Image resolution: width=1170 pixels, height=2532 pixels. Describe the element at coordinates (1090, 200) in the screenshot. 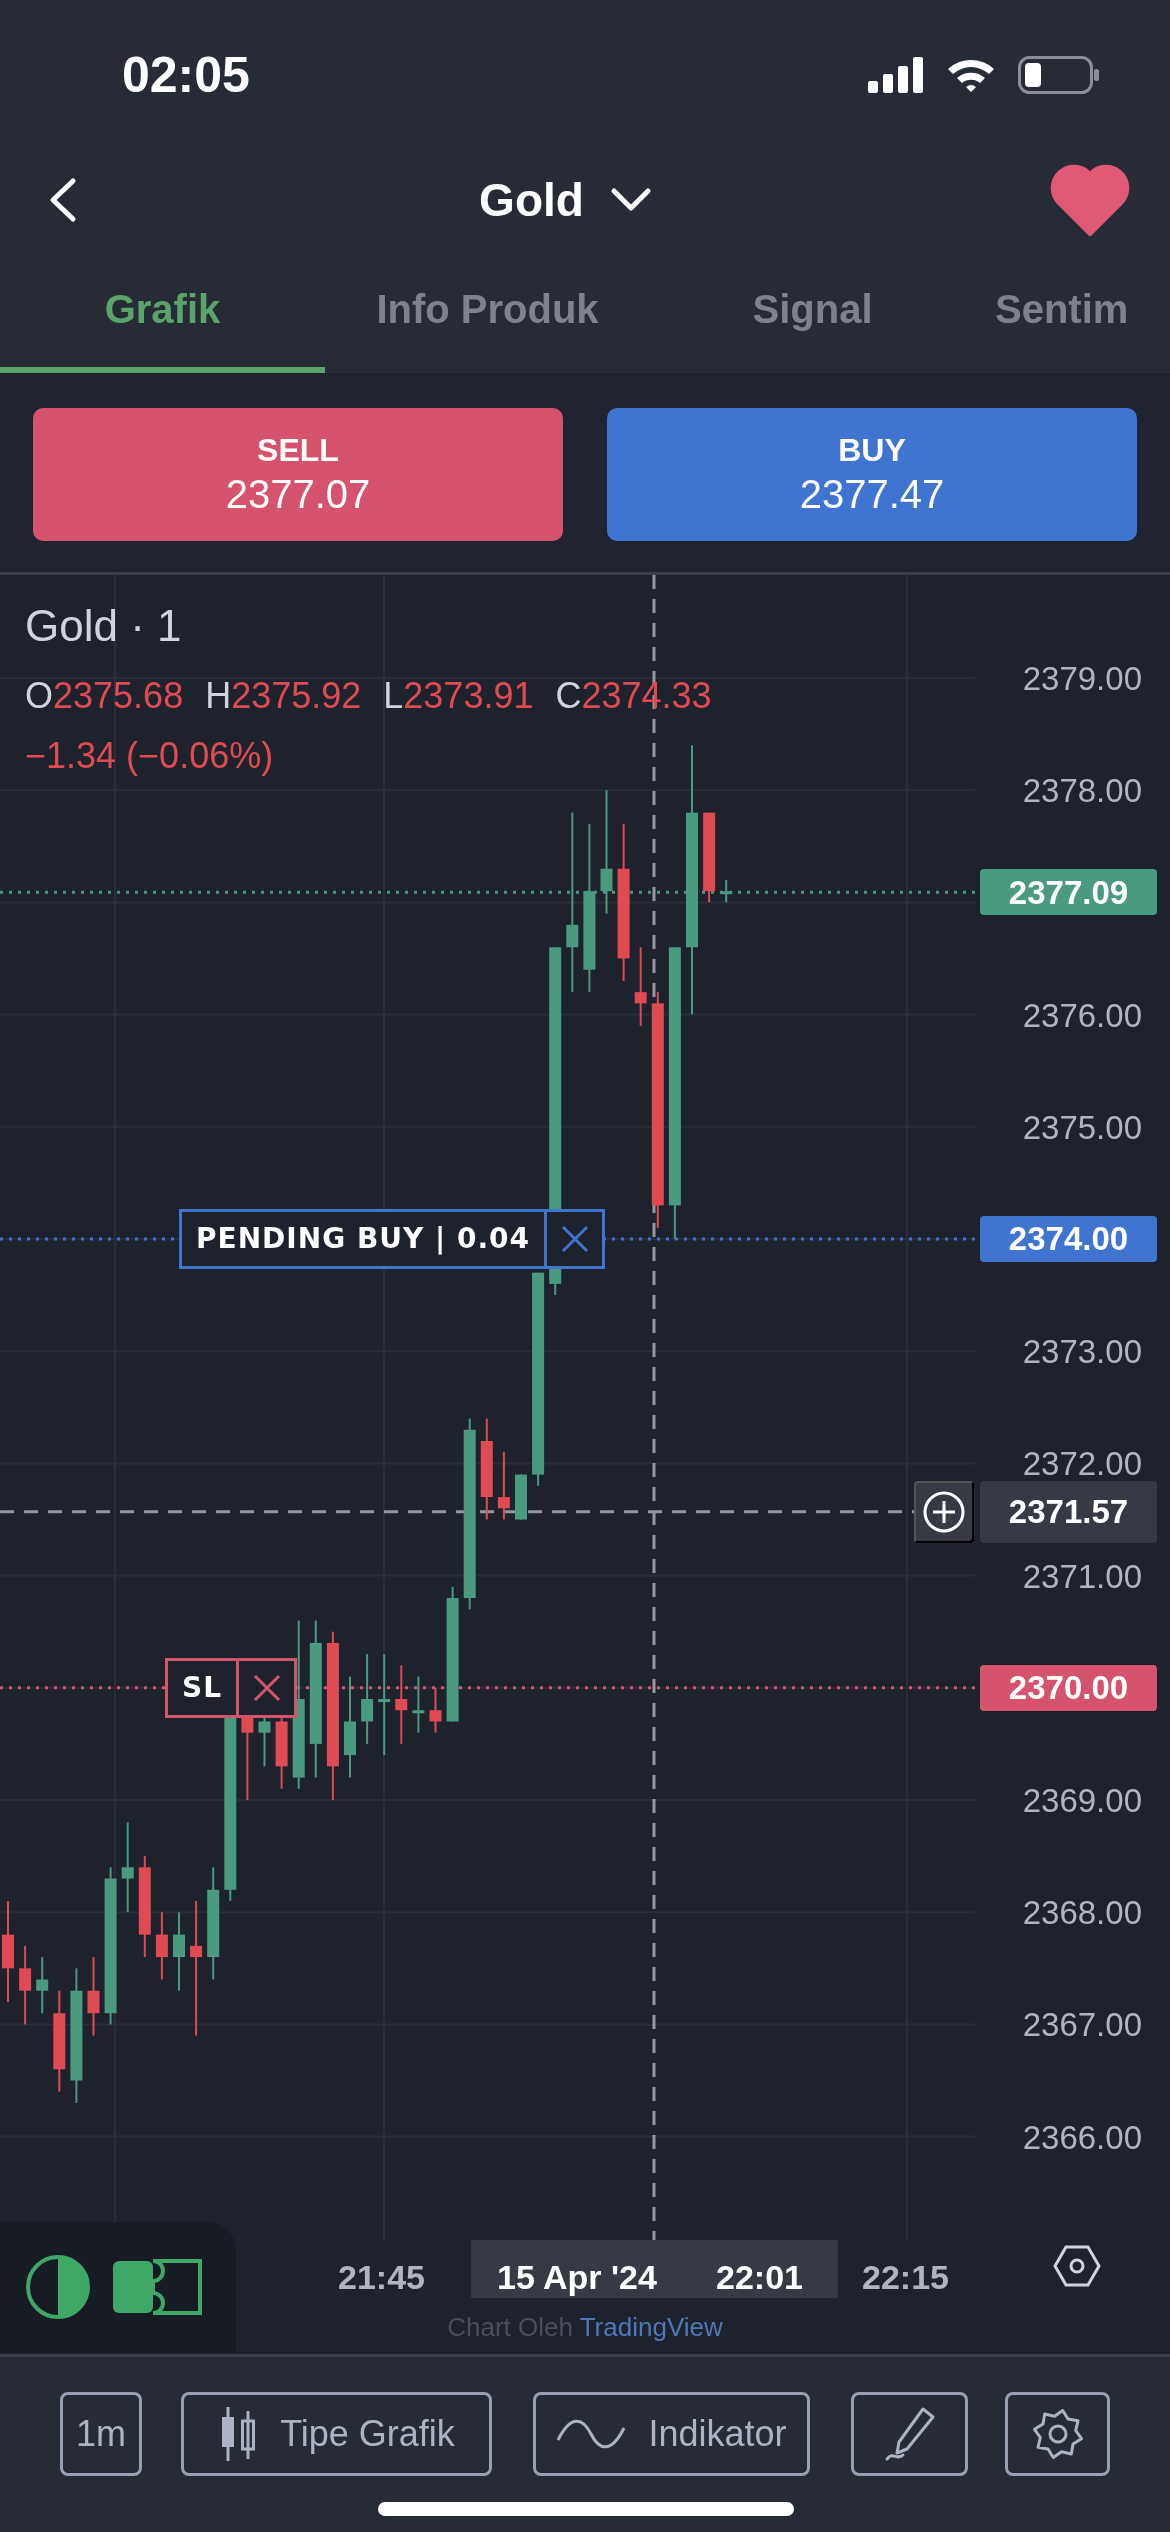

I see `favorite-heart-button` at that location.